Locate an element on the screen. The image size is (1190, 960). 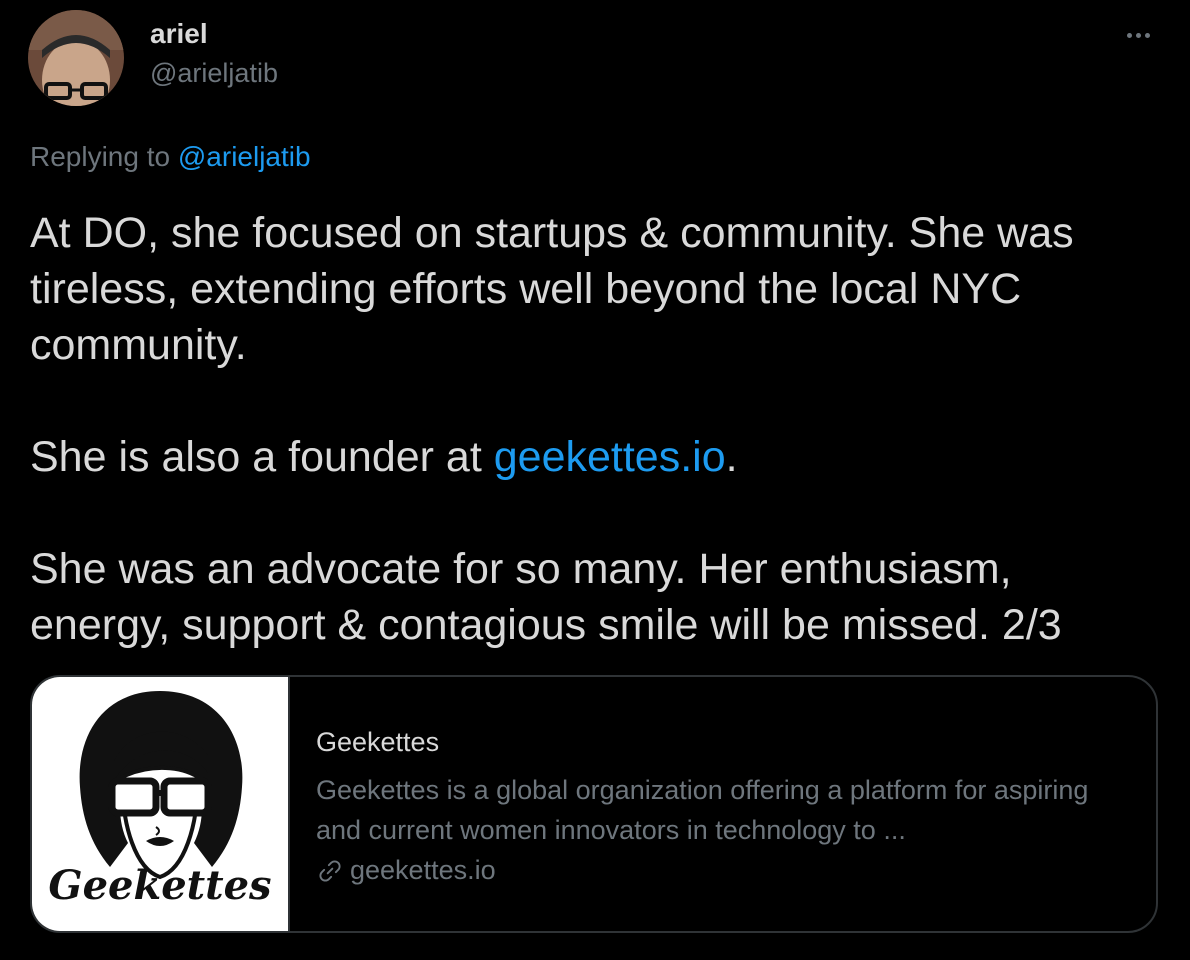
more-horizontal-icon is located at coordinates (1129, 35).